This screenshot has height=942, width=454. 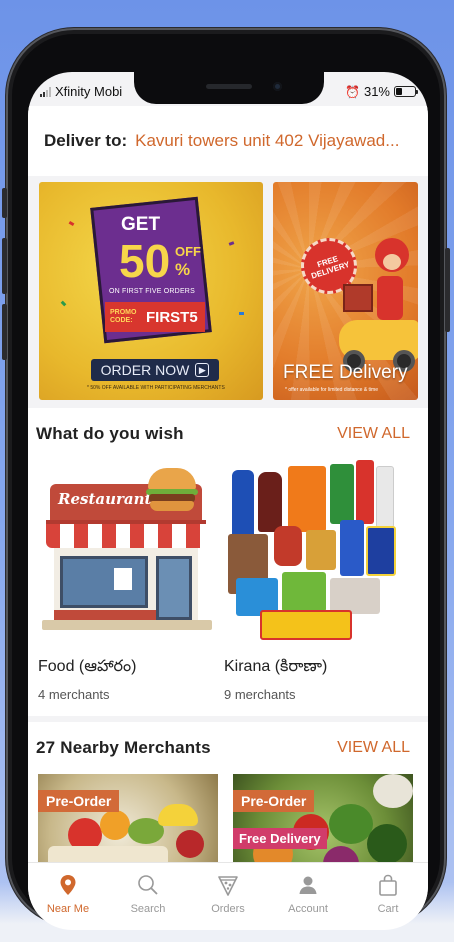 I want to click on battery-icon, so click(x=406, y=91).